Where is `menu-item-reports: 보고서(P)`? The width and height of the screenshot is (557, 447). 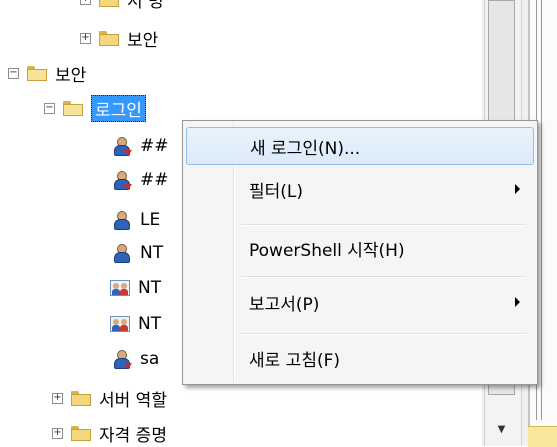 menu-item-reports: 보고서(P) is located at coordinates (360, 302).